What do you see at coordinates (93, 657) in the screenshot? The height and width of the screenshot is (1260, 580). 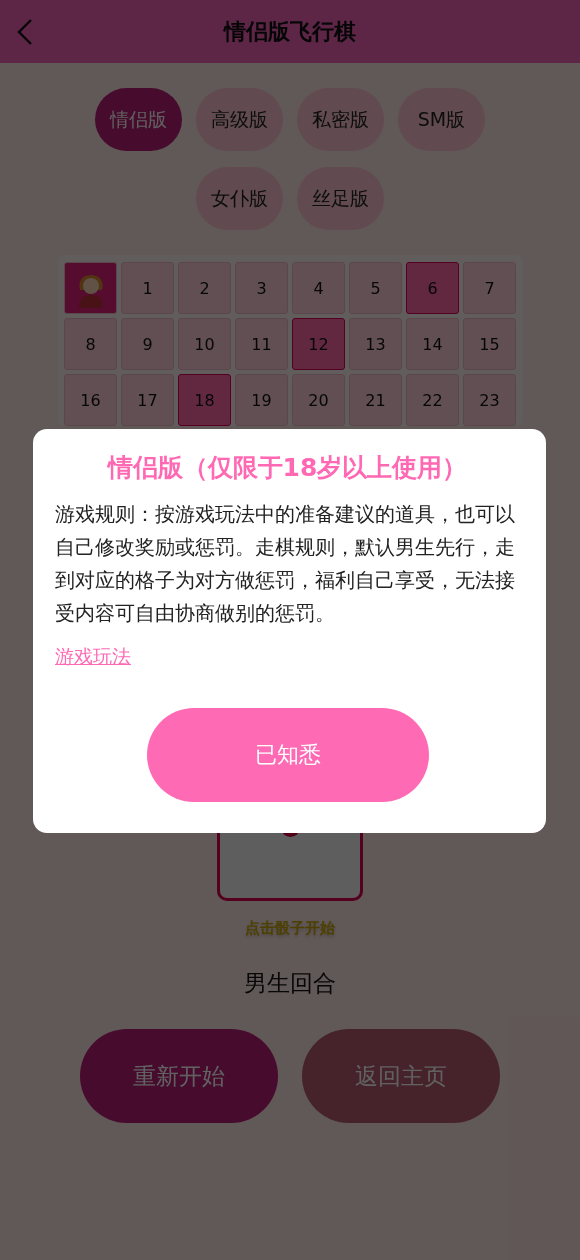 I see `gameplay-link: 游戏玩法` at bounding box center [93, 657].